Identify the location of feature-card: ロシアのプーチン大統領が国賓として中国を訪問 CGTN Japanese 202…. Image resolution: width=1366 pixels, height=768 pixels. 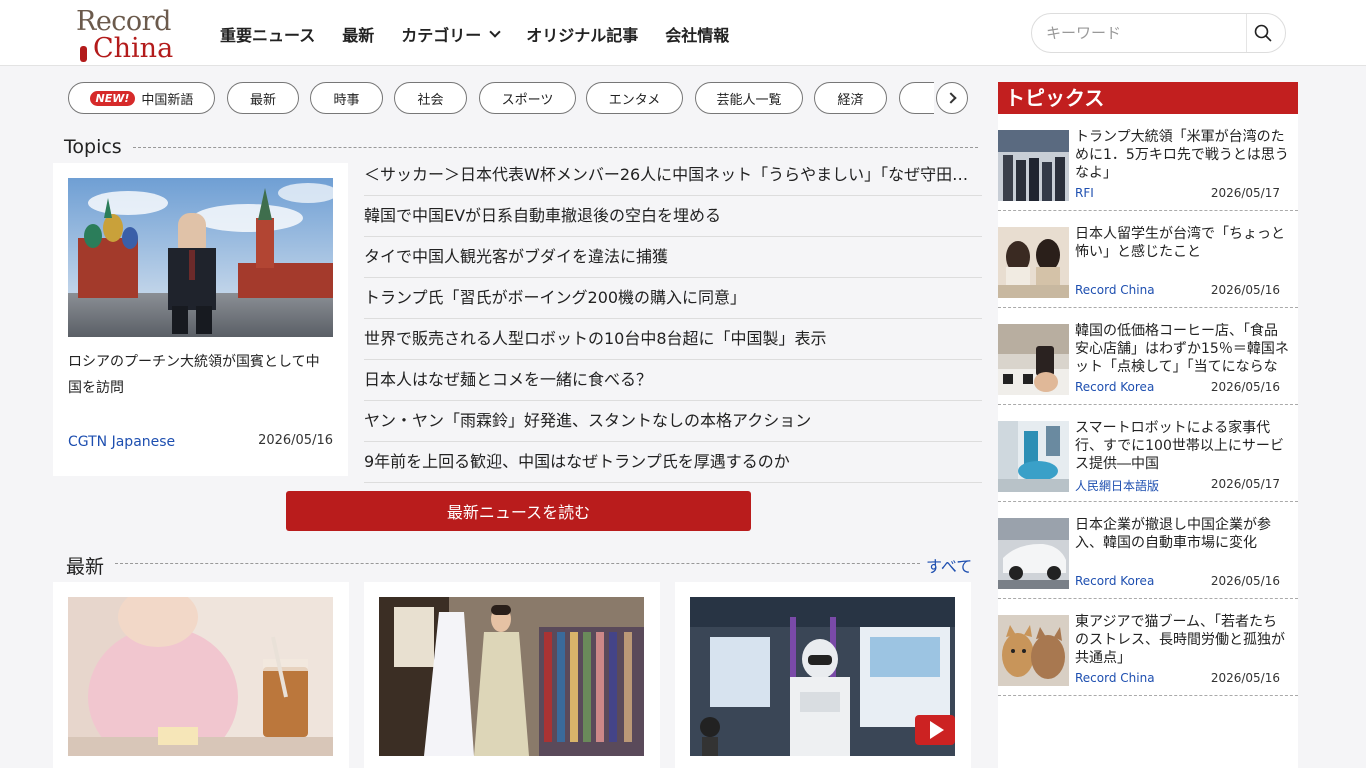
(200, 319).